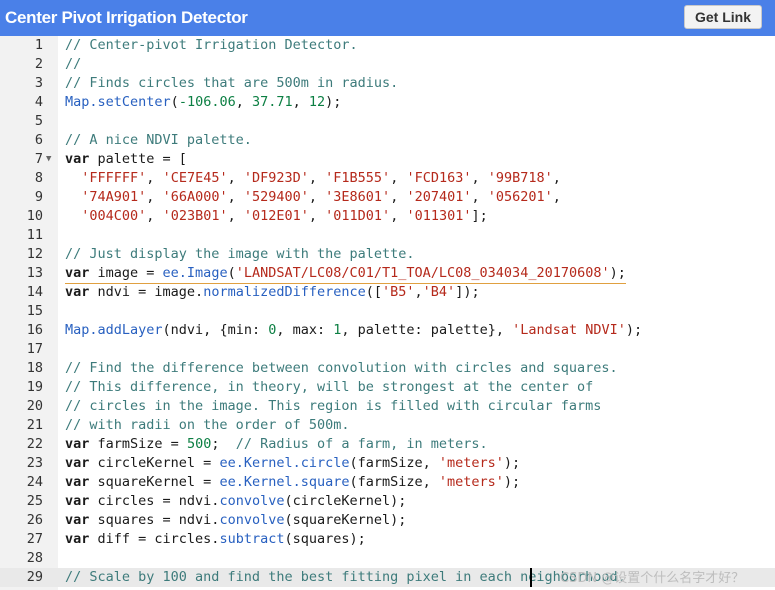 Image resolution: width=775 pixels, height=590 pixels. I want to click on code-line: 11, so click(387, 235).